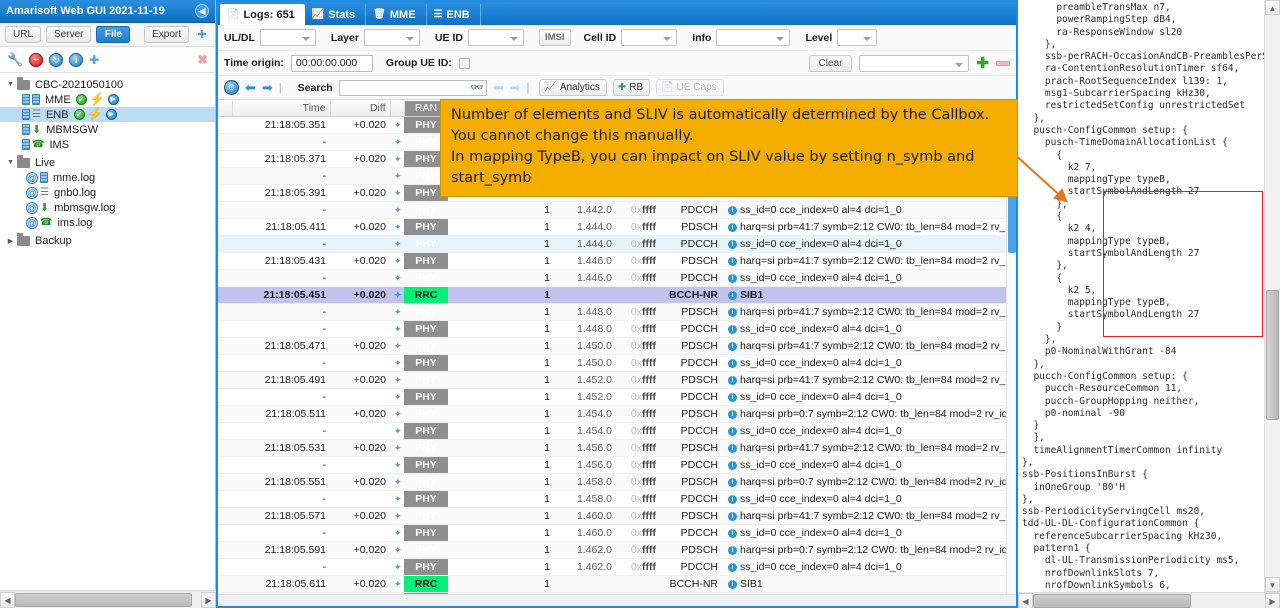 Image resolution: width=1280 pixels, height=608 pixels. Describe the element at coordinates (202, 11) in the screenshot. I see `collapse-sidebar-icon: ◀` at that location.